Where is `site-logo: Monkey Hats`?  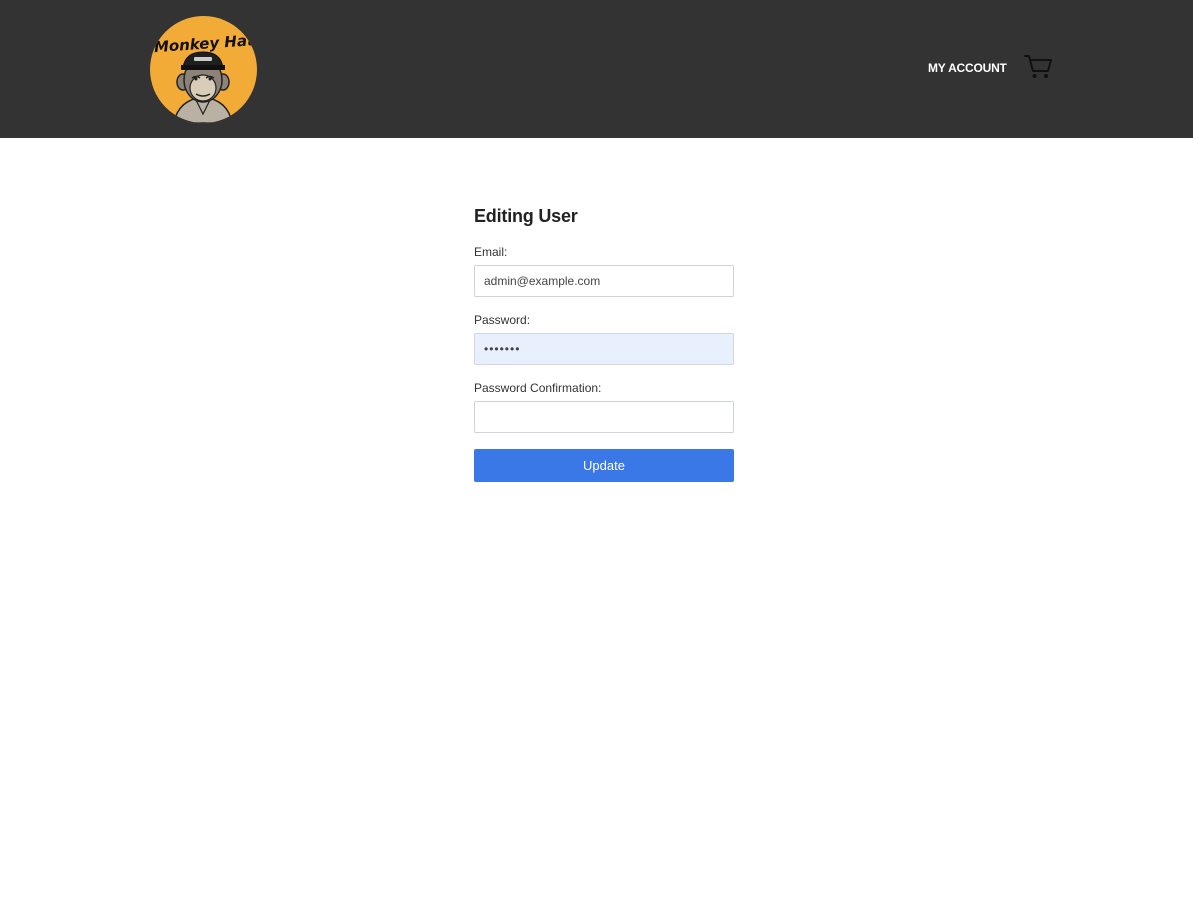 site-logo: Monkey Hats is located at coordinates (203, 69).